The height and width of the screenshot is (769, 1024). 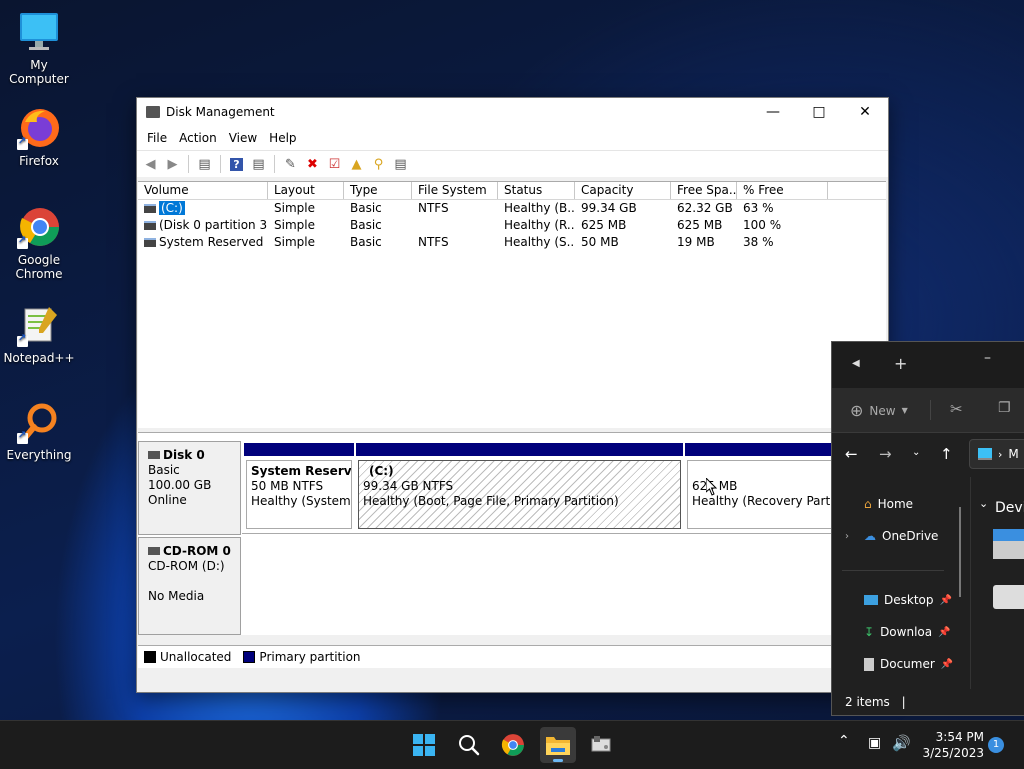 I want to click on cdrom-0-label: CD-ROM 0 CD-ROM (D:) No Media, so click(x=189, y=586).